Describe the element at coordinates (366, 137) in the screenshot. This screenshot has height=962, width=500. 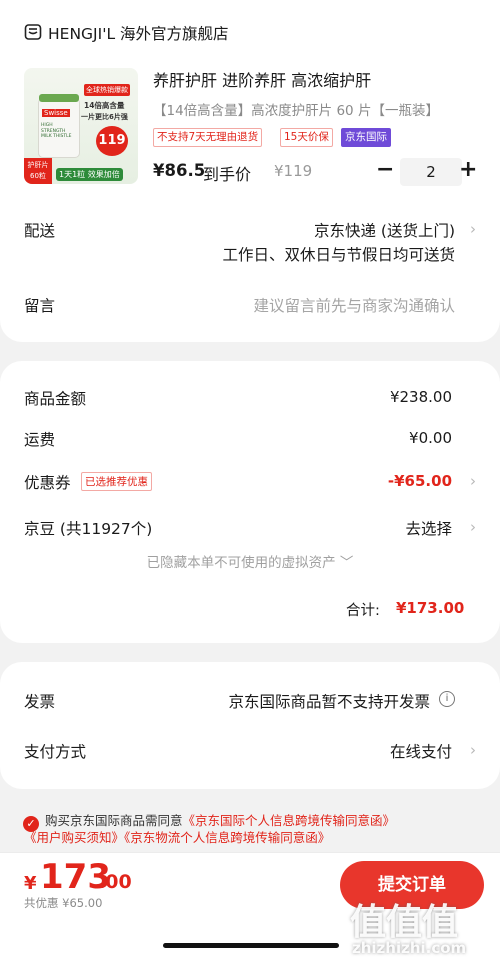
I see `jd-intl-tag: 京东国际` at that location.